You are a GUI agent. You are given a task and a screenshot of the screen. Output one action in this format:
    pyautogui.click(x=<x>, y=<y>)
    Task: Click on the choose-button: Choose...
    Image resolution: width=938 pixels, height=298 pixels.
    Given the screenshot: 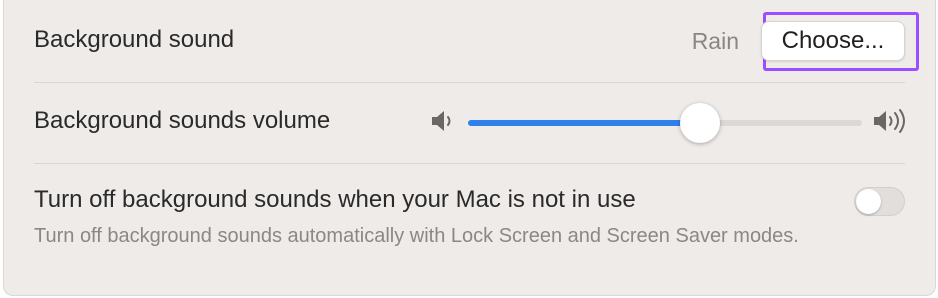 What is the action you would take?
    pyautogui.click(x=833, y=41)
    